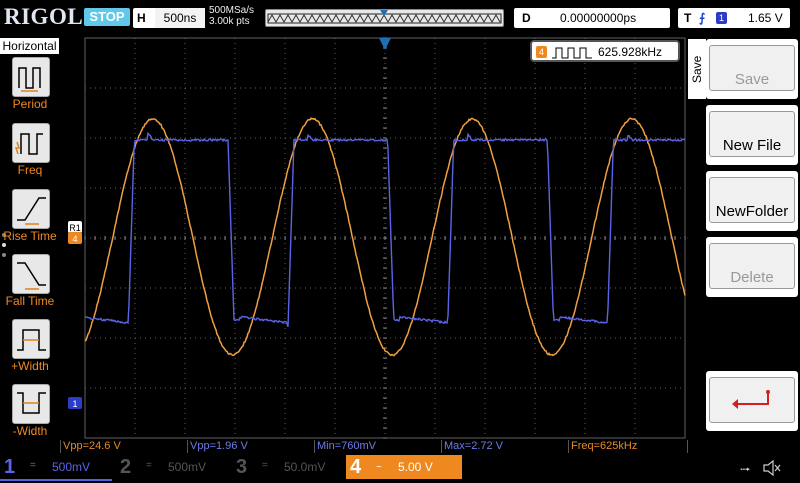  I want to click on timebase-value: 500ns, so click(180, 18).